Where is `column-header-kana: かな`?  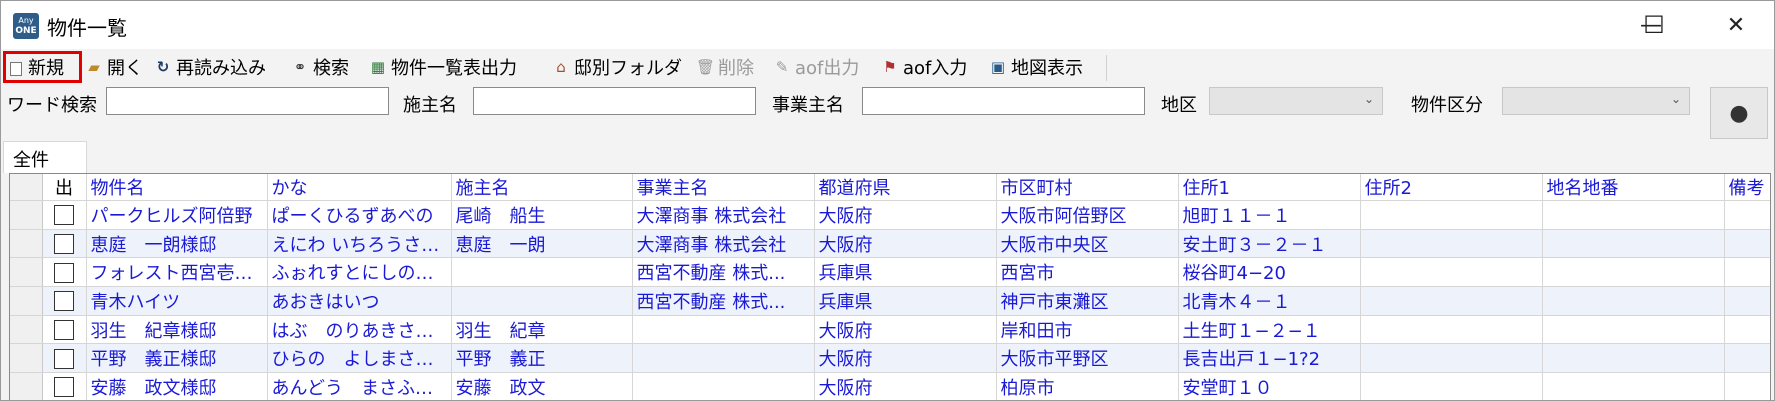
column-header-kana: かな is located at coordinates (359, 187).